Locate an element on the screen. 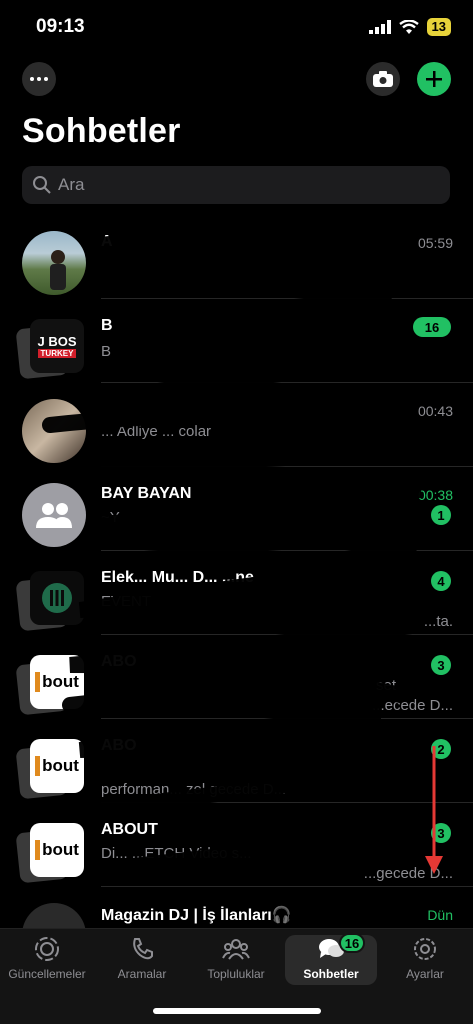 This screenshot has height=1024, width=473. chat-preview: ~Y is located at coordinates (110, 517).